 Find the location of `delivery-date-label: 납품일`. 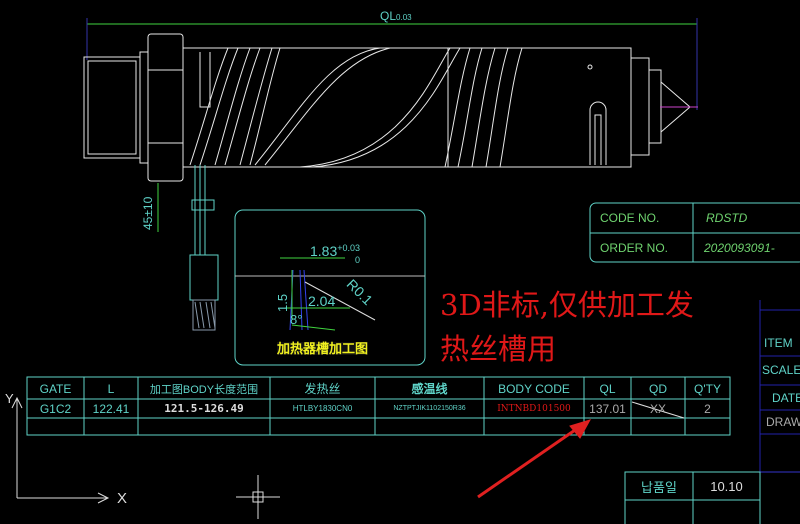

delivery-date-label: 납품일 is located at coordinates (659, 487).